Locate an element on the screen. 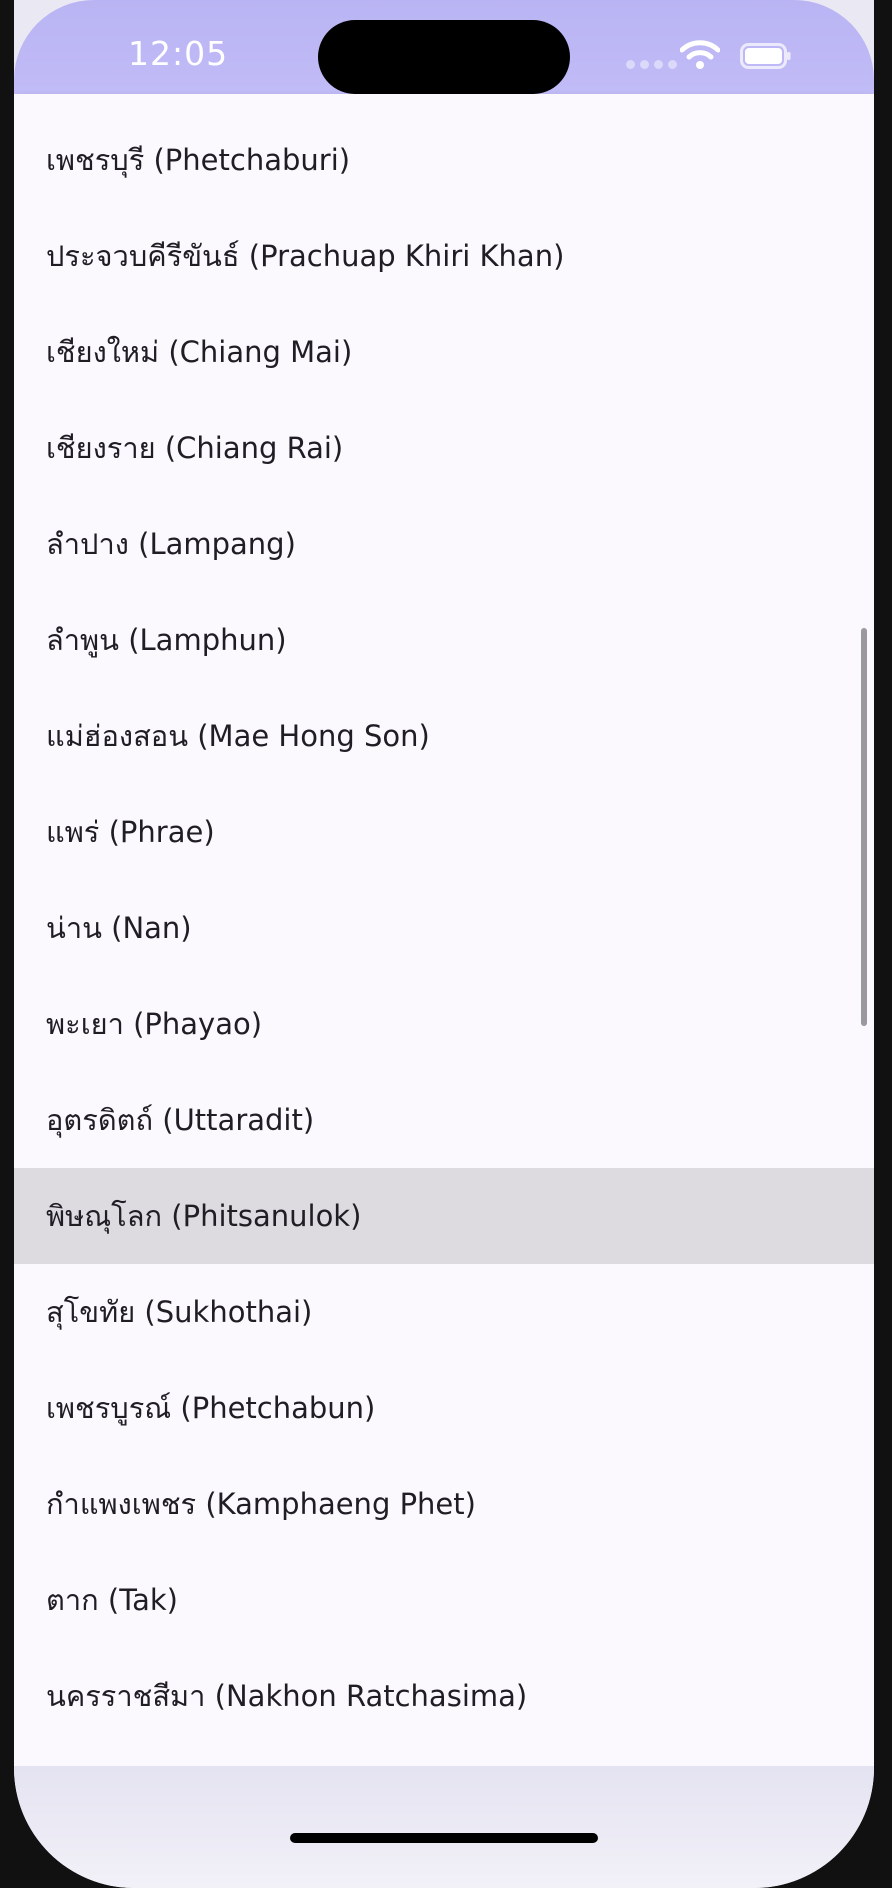 The width and height of the screenshot is (892, 1888). list-item: สุโขทัย (Sukhothai) is located at coordinates (444, 1312).